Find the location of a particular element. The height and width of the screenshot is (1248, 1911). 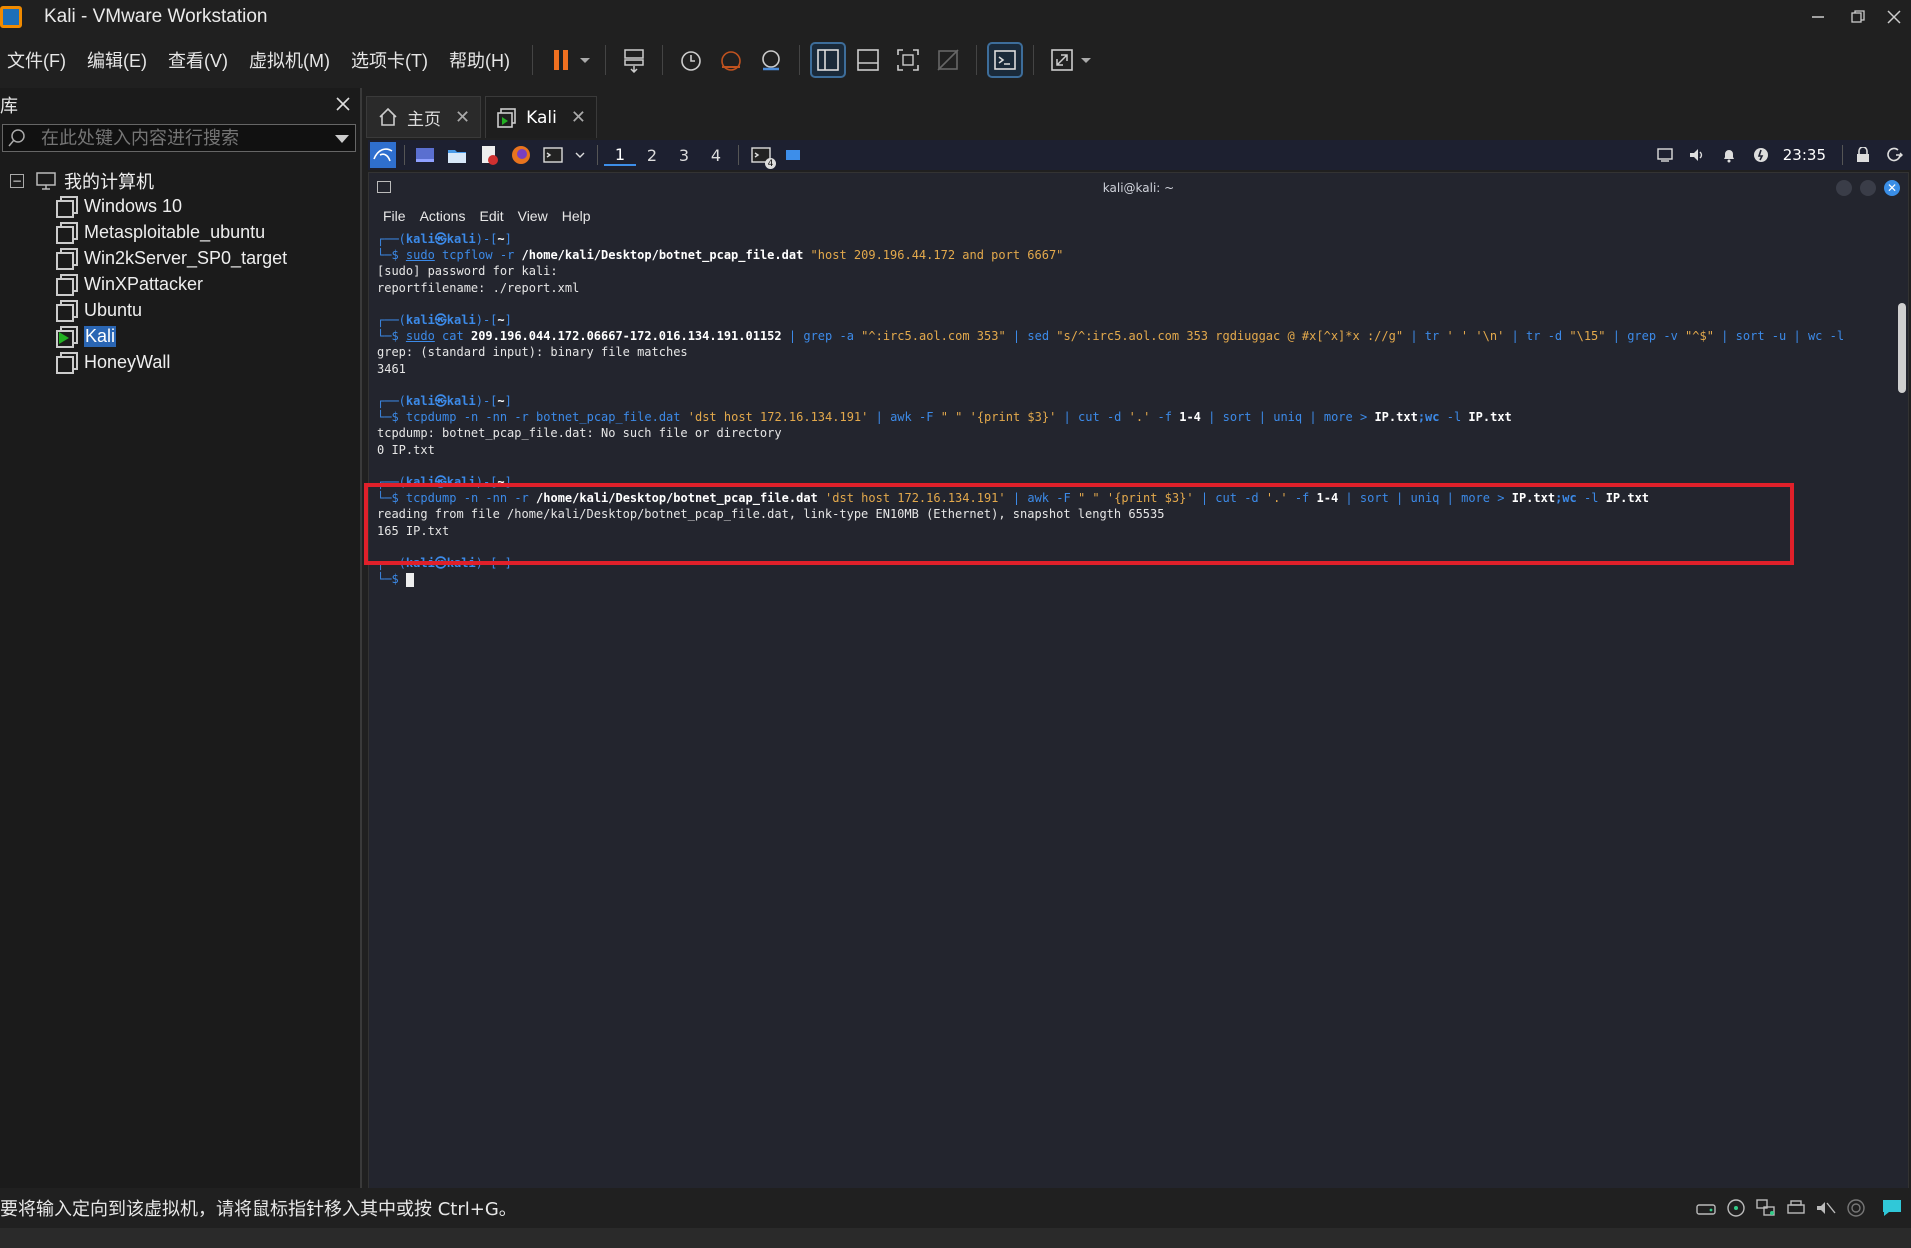

menu-toolbar: 文件(F) 编辑(E) 查看(V) 虚拟机(M) 选项卡(T) 帮助(H) is located at coordinates (955, 60).